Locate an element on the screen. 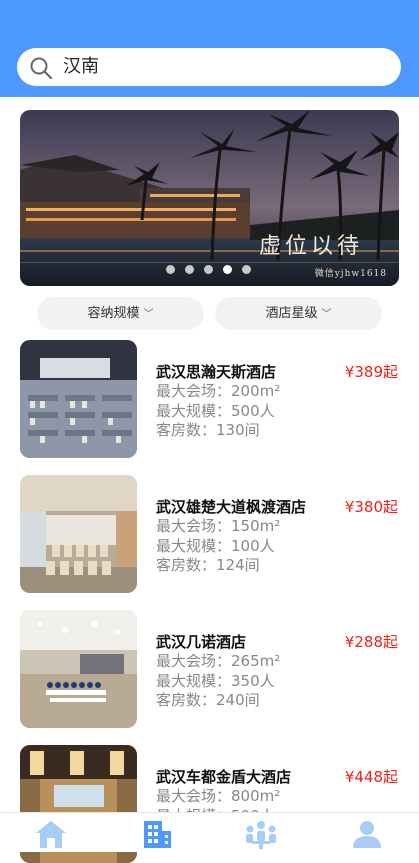 The height and width of the screenshot is (863, 419). search-bar: 汉南 is located at coordinates (209, 67).